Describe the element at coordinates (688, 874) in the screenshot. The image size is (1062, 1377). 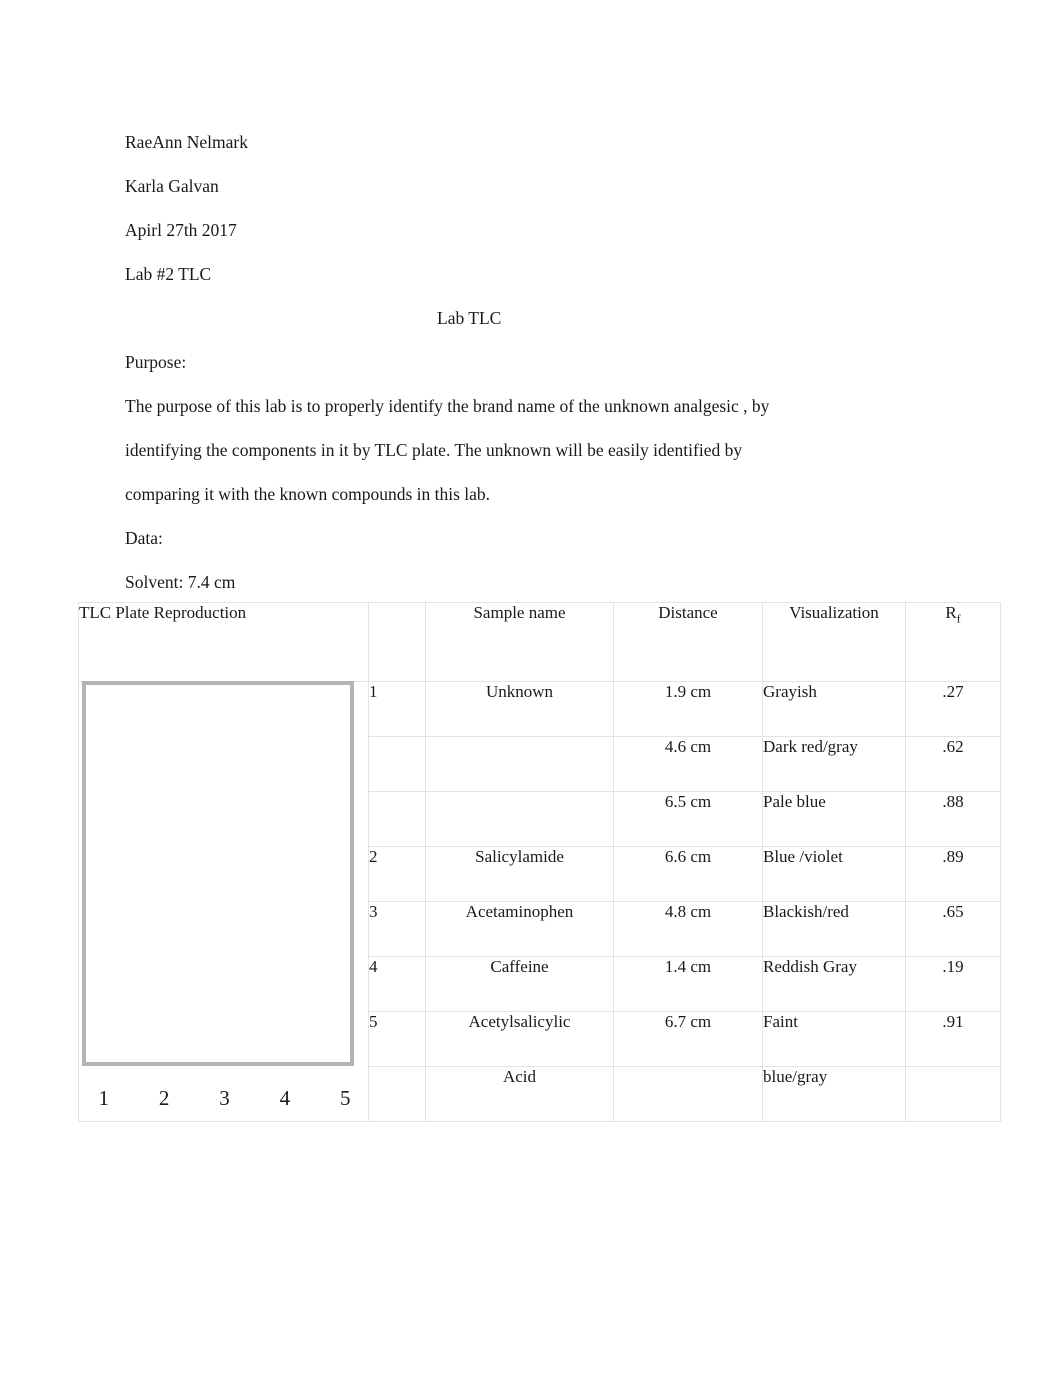
I see `row-distance: 6.6 cm` at that location.